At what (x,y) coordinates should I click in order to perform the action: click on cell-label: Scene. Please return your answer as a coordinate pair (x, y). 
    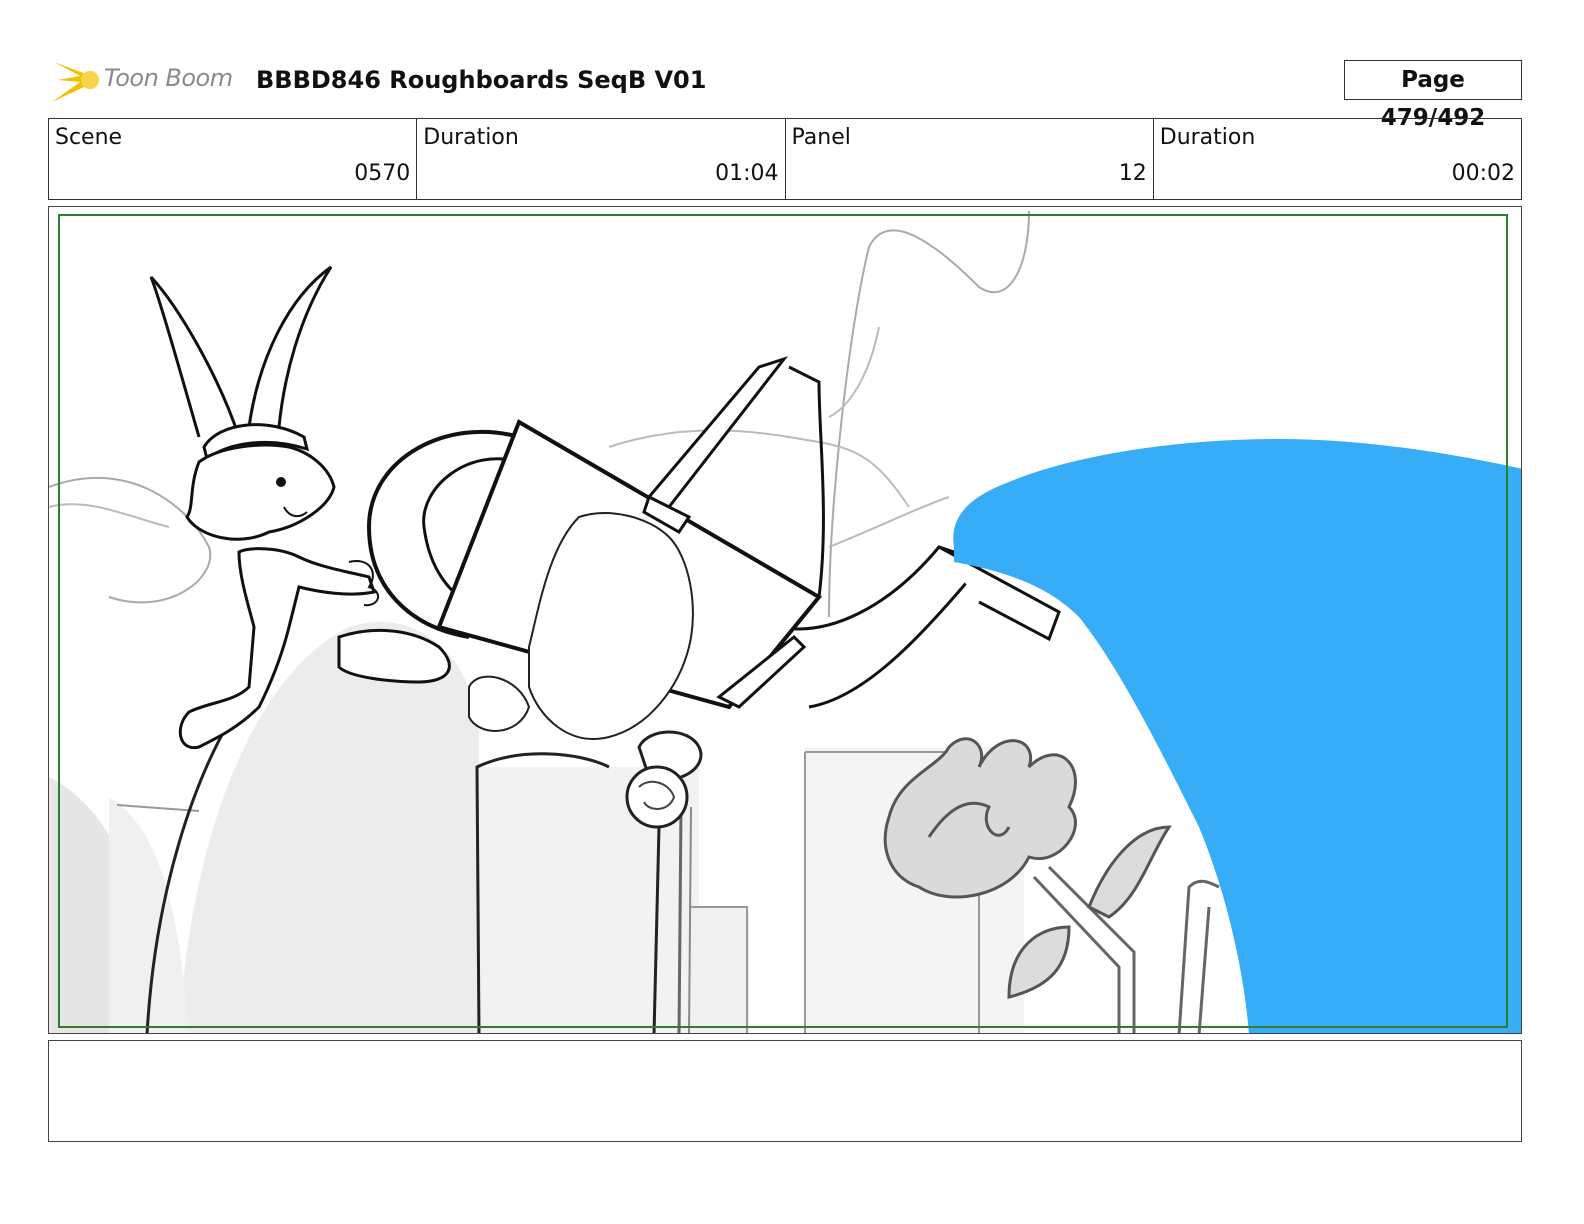
    Looking at the image, I should click on (89, 137).